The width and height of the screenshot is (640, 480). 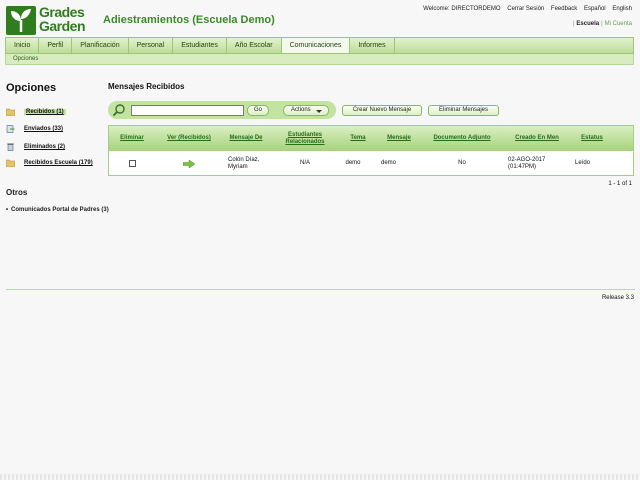 What do you see at coordinates (146, 86) in the screenshot?
I see `page-title: Mensajes Recibidos` at bounding box center [146, 86].